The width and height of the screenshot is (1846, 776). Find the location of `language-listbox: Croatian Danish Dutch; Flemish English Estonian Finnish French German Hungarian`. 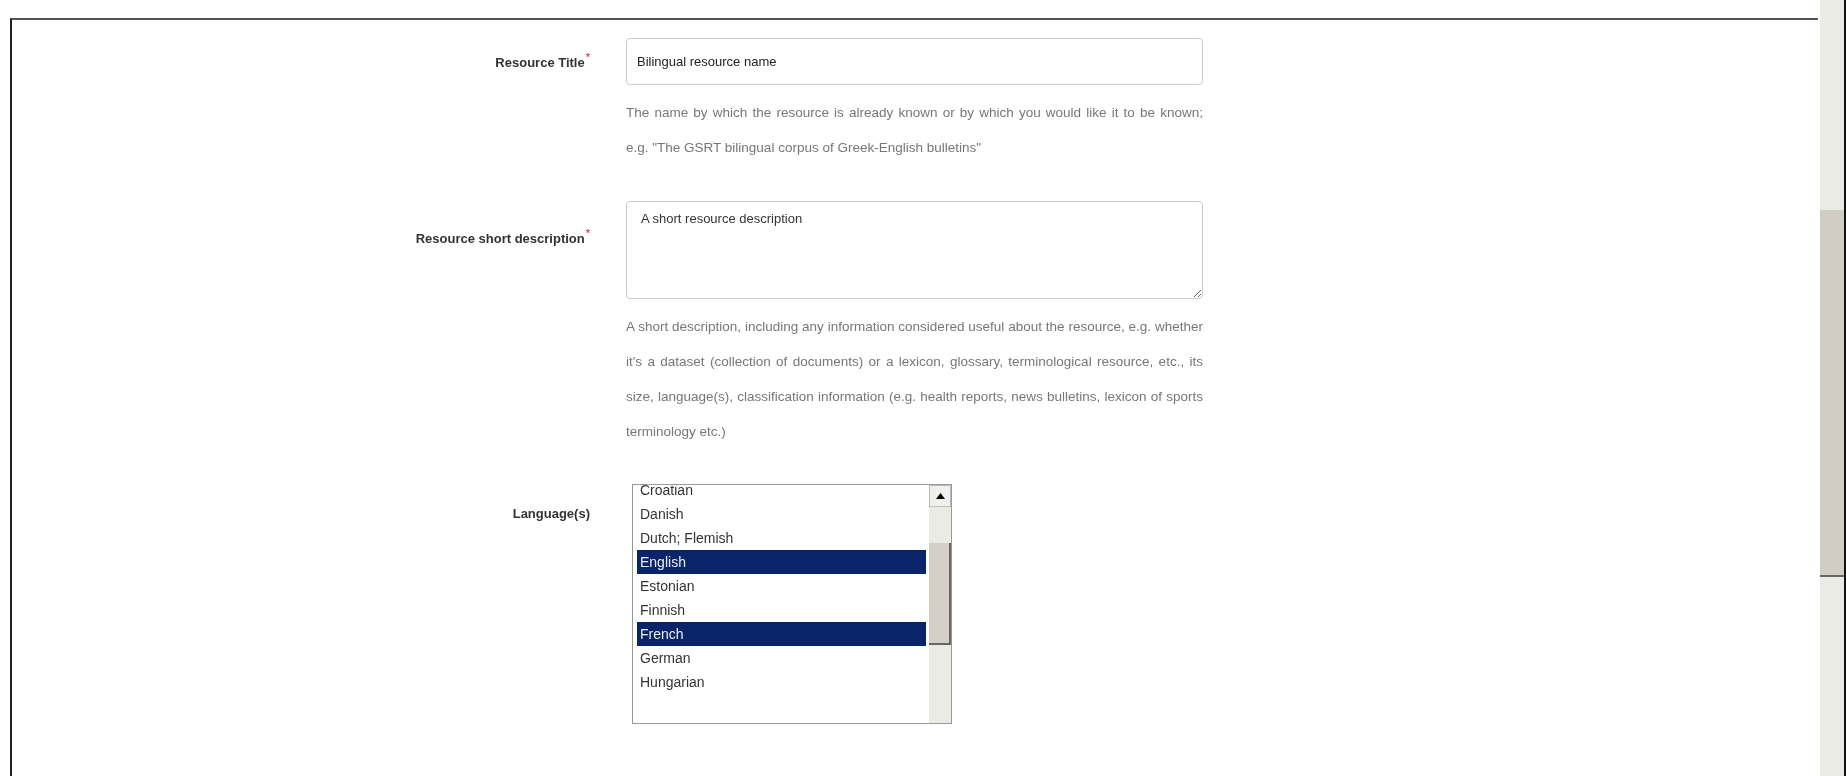

language-listbox: Croatian Danish Dutch; Flemish English Estonian Finnish French German Hungarian is located at coordinates (792, 604).